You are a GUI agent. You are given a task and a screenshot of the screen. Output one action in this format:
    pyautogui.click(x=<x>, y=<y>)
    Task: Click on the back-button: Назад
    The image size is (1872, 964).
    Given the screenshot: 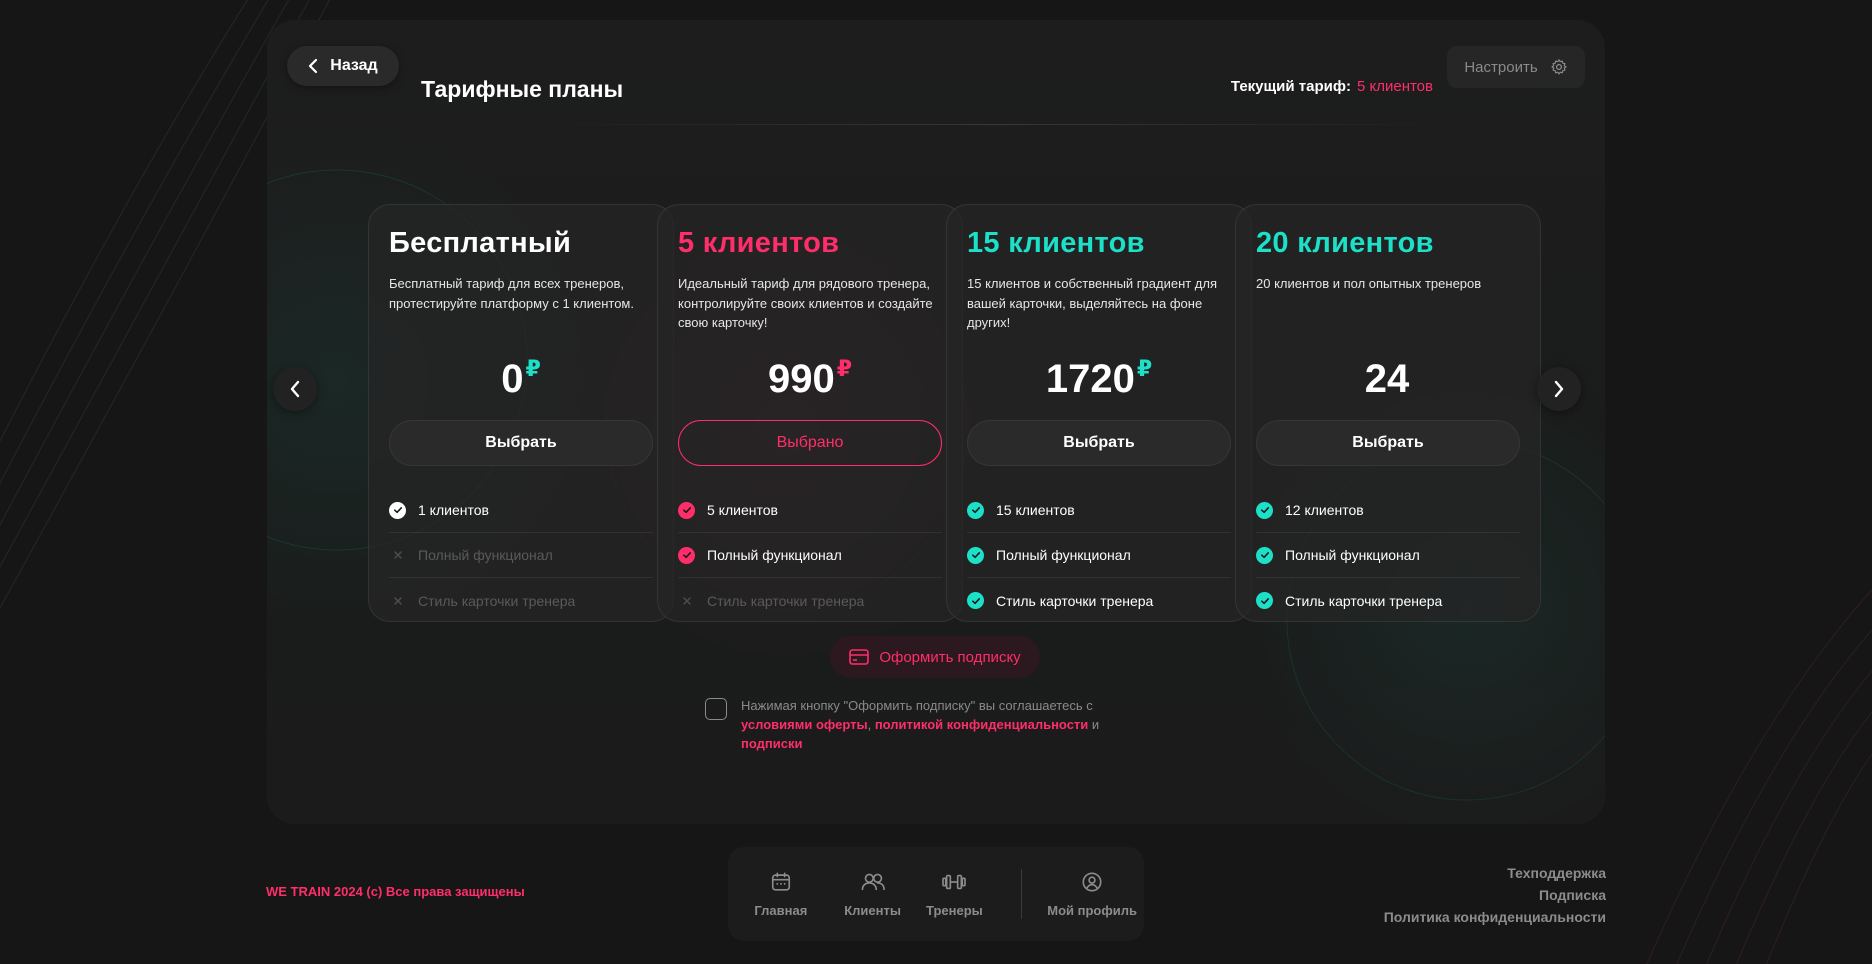 What is the action you would take?
    pyautogui.click(x=343, y=66)
    